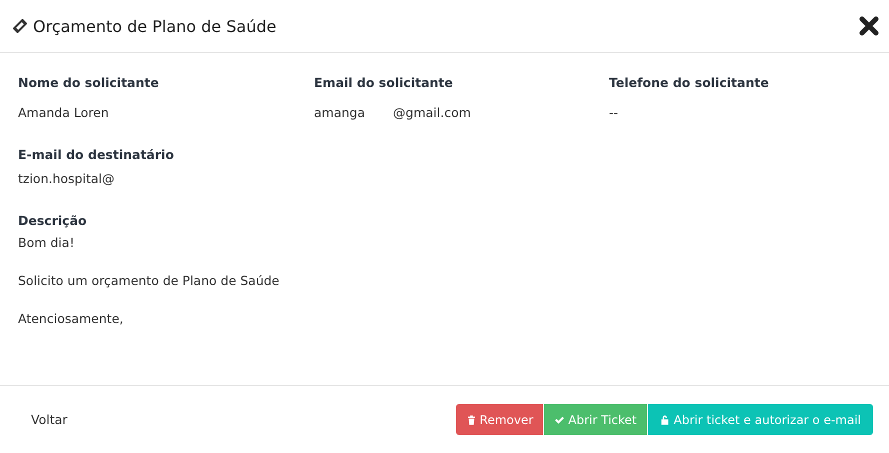 The width and height of the screenshot is (889, 453). What do you see at coordinates (71, 319) in the screenshot?
I see `description-text: Atenciosamente,` at bounding box center [71, 319].